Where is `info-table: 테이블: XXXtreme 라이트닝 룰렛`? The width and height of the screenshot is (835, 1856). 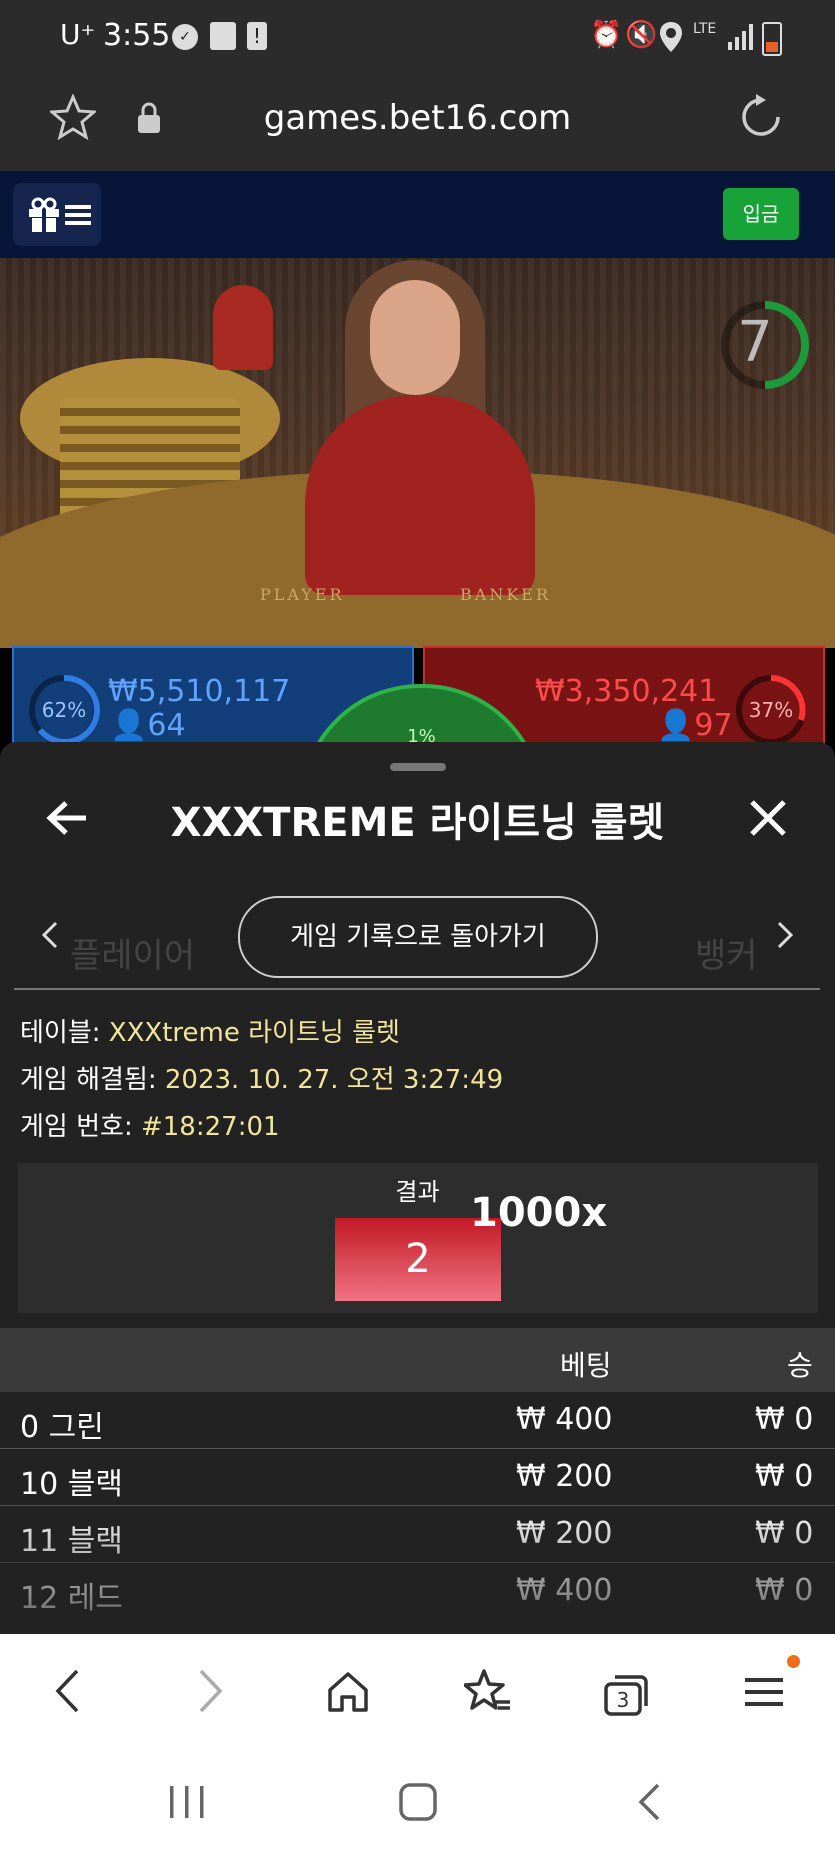 info-table: 테이블: XXXtreme 라이트닝 룰렛 is located at coordinates (210, 1033).